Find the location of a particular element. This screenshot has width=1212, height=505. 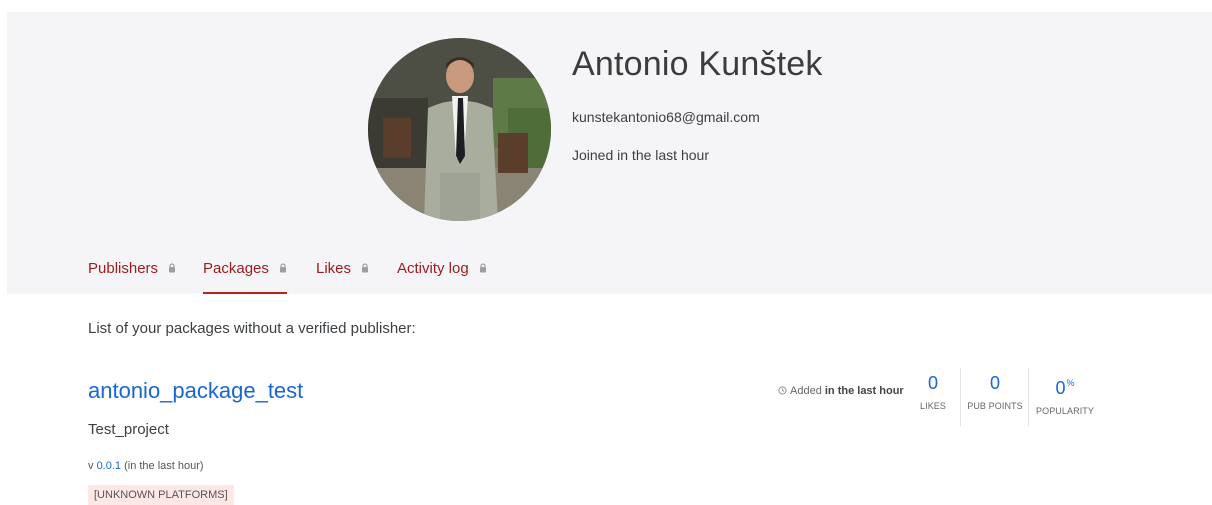

stat-popularity-label: POPULARITY is located at coordinates (1064, 411).